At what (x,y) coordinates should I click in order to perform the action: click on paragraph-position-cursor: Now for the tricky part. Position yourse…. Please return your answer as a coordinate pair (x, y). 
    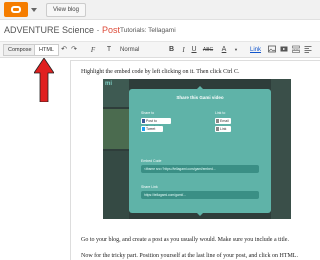
    Looking at the image, I should click on (189, 256).